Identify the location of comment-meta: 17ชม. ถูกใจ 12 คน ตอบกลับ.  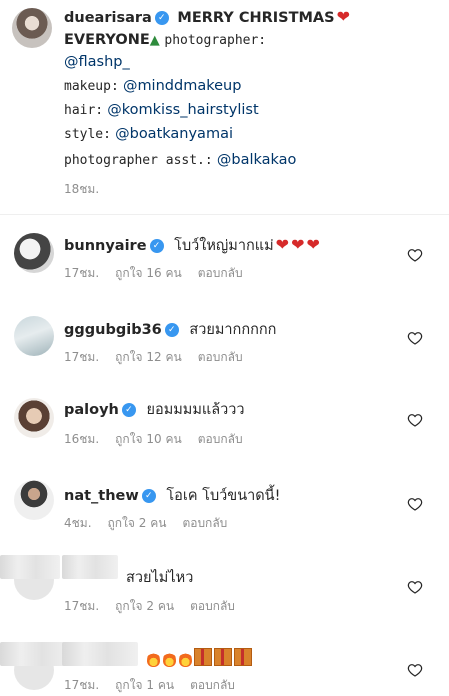
(161, 357).